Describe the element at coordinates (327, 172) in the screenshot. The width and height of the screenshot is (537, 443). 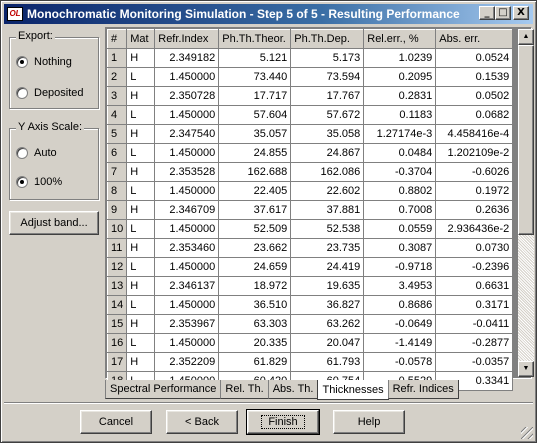
I see `table-cell: 162.086` at that location.